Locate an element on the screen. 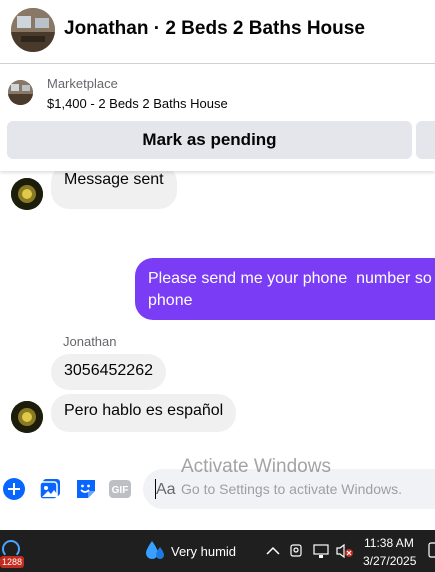 This screenshot has width=435, height=572. listing-avatar is located at coordinates (33, 30).